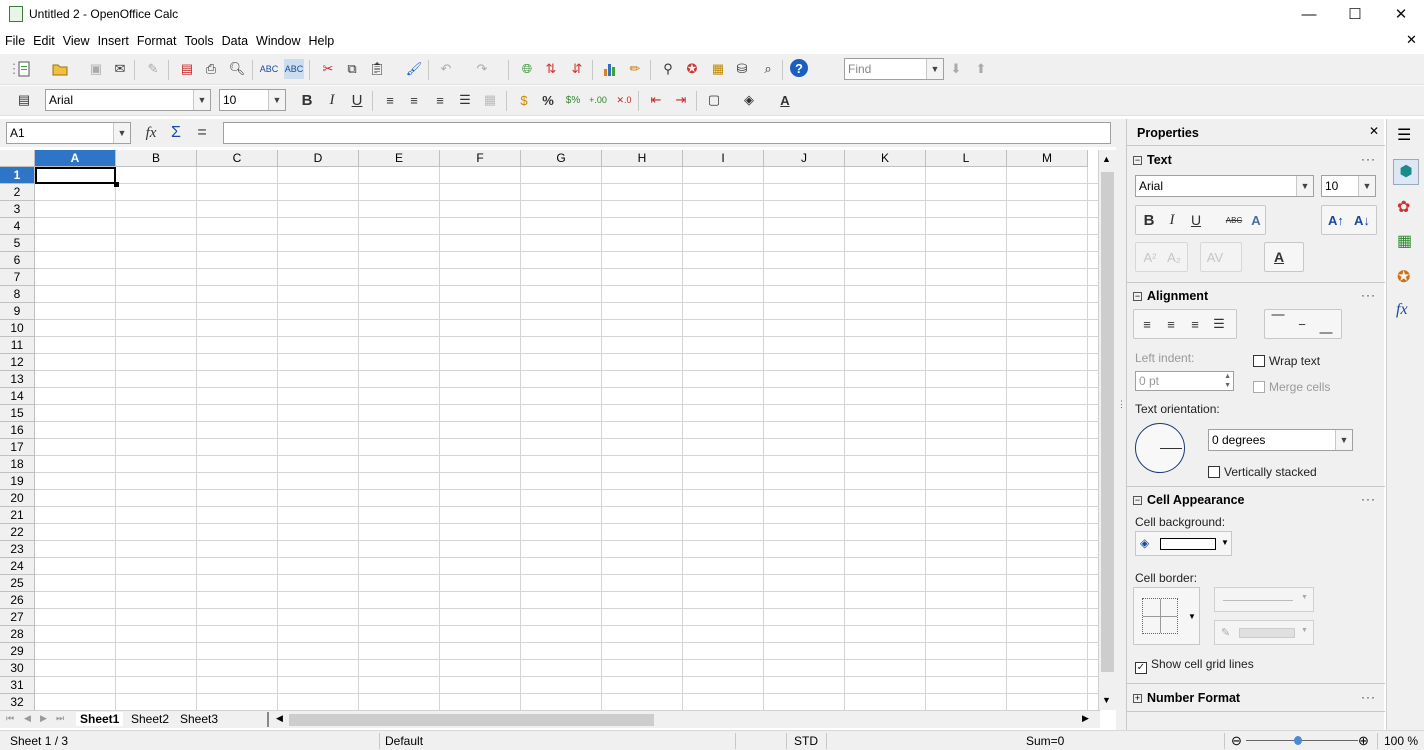 Image resolution: width=1424 pixels, height=750 pixels. Describe the element at coordinates (1259, 387) in the screenshot. I see `merge-cells-box` at that location.